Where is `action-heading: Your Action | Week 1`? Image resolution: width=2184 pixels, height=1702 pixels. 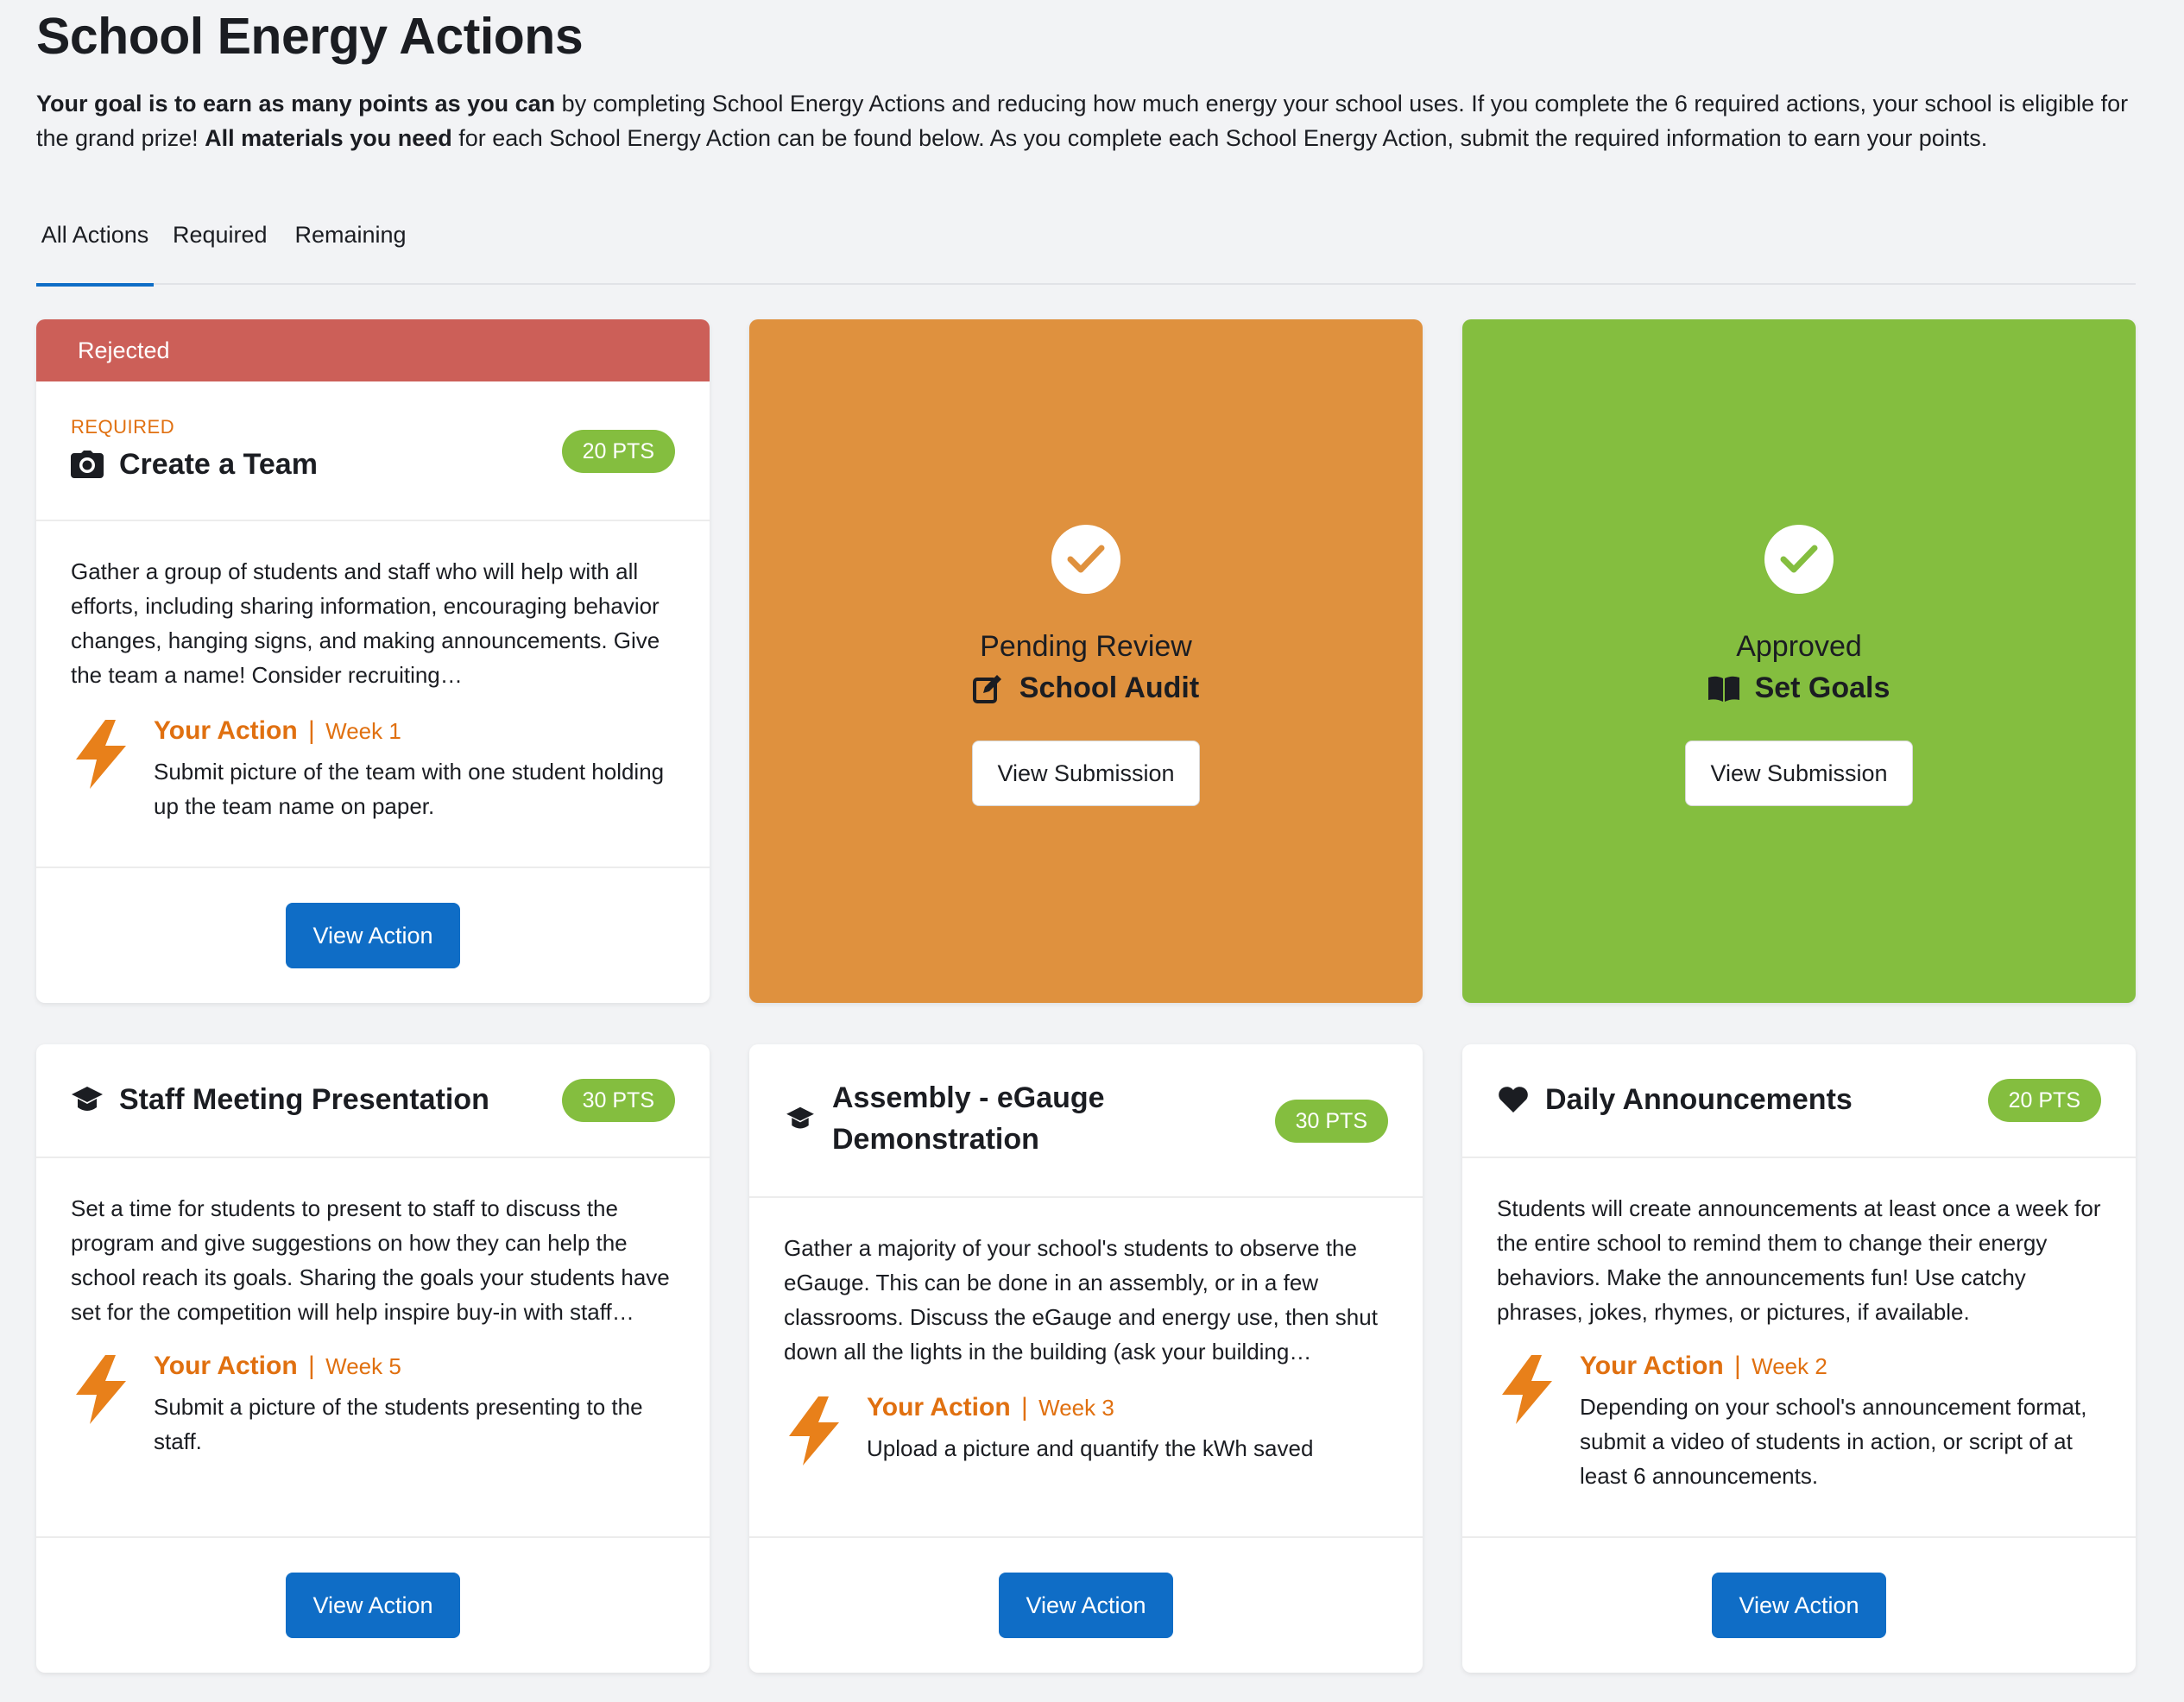 action-heading: Your Action | Week 1 is located at coordinates (277, 731).